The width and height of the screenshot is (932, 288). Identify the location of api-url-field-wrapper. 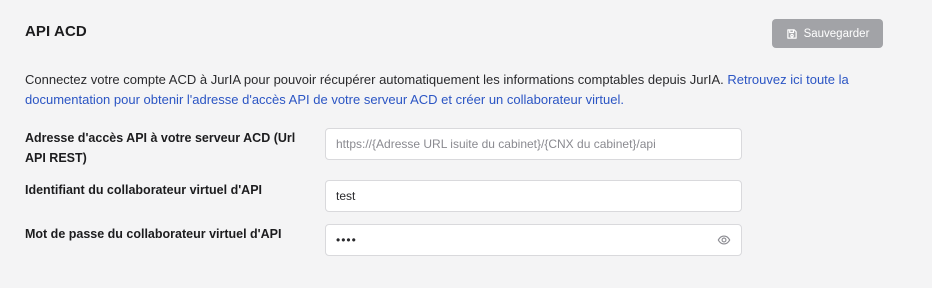
(533, 144).